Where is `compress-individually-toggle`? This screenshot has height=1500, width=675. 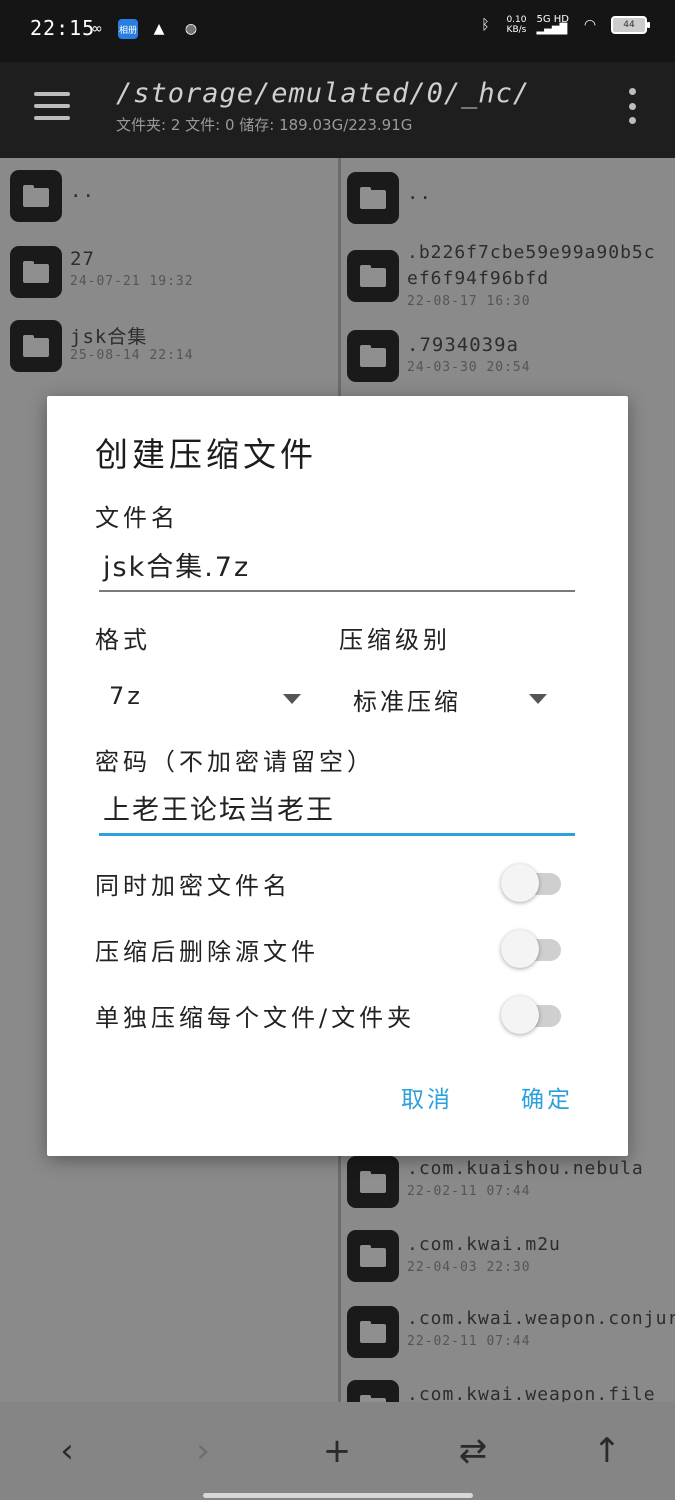
compress-individually-toggle is located at coordinates (532, 1016).